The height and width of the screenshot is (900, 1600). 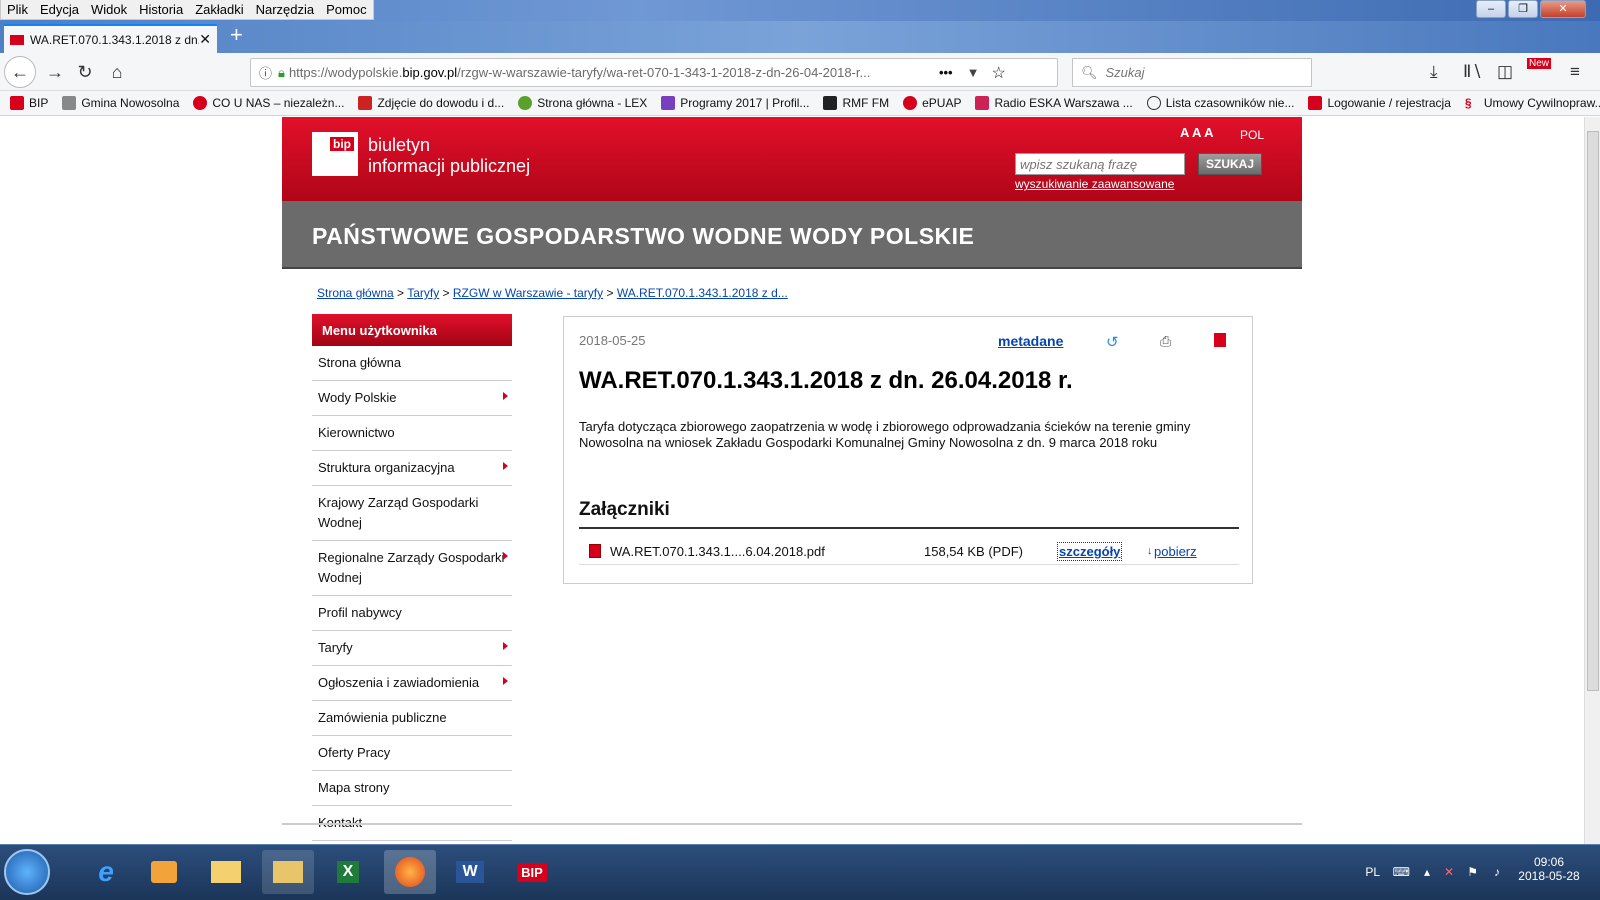 I want to click on menu-edit: Edycja, so click(x=59, y=9).